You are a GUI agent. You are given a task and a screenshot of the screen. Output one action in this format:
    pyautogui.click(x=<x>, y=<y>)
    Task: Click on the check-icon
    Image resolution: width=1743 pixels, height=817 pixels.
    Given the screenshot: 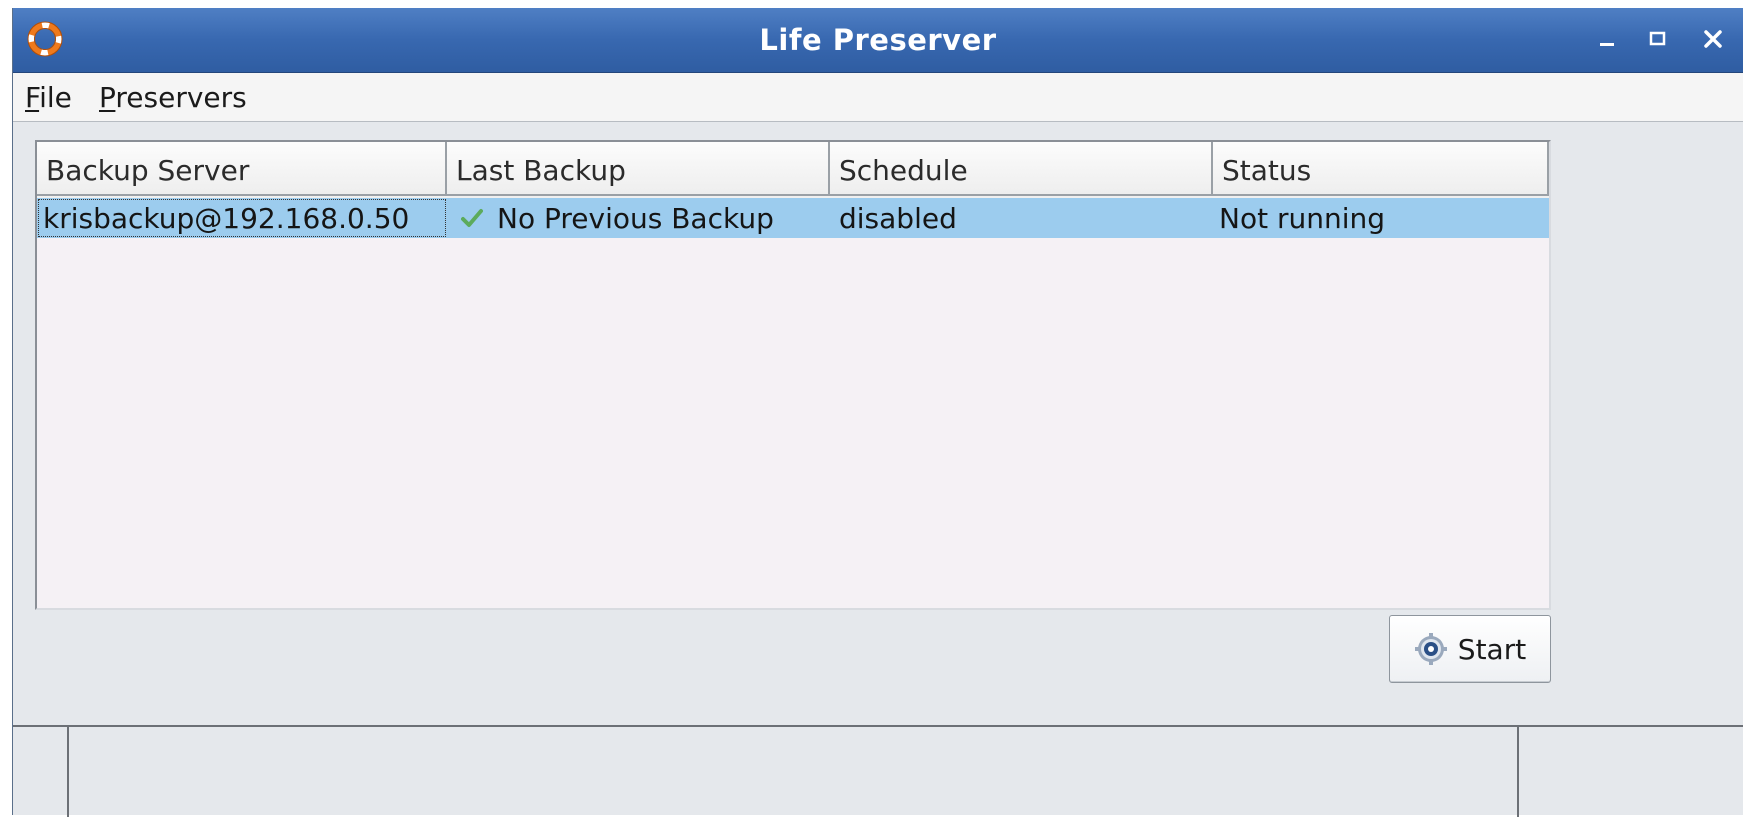 What is the action you would take?
    pyautogui.click(x=472, y=218)
    